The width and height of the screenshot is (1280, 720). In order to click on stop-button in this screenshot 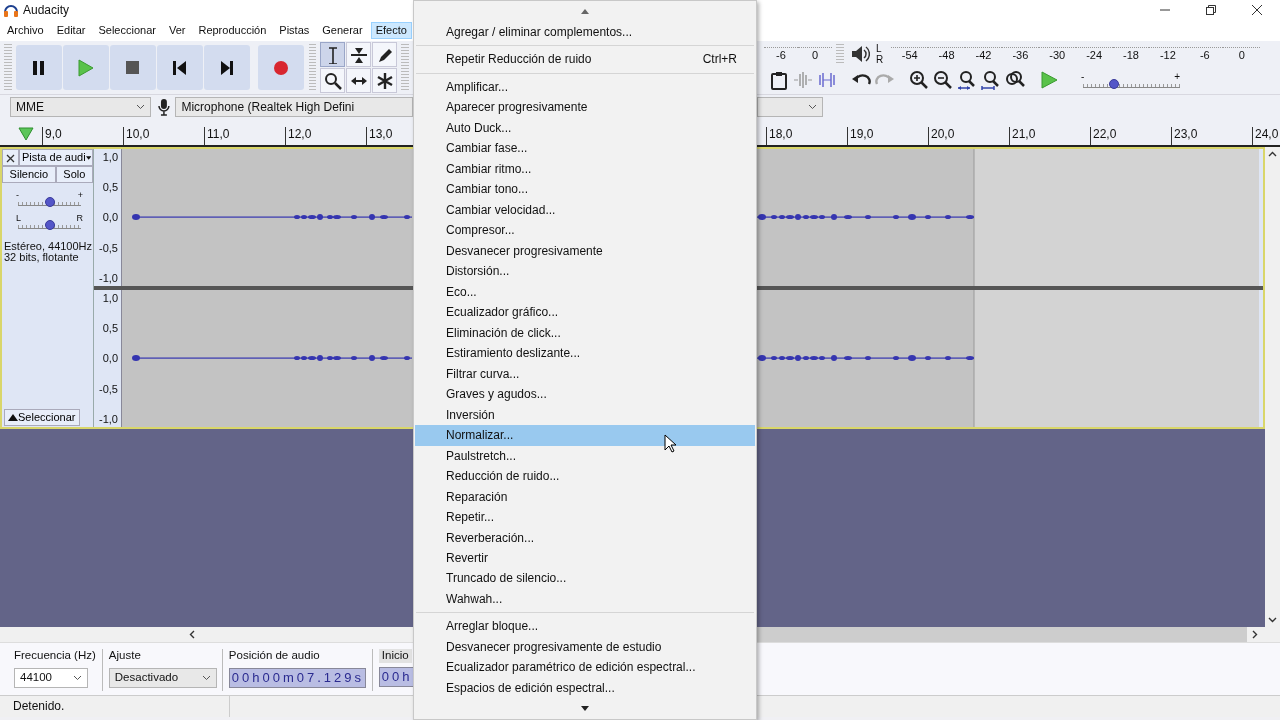, I will do `click(132, 67)`.